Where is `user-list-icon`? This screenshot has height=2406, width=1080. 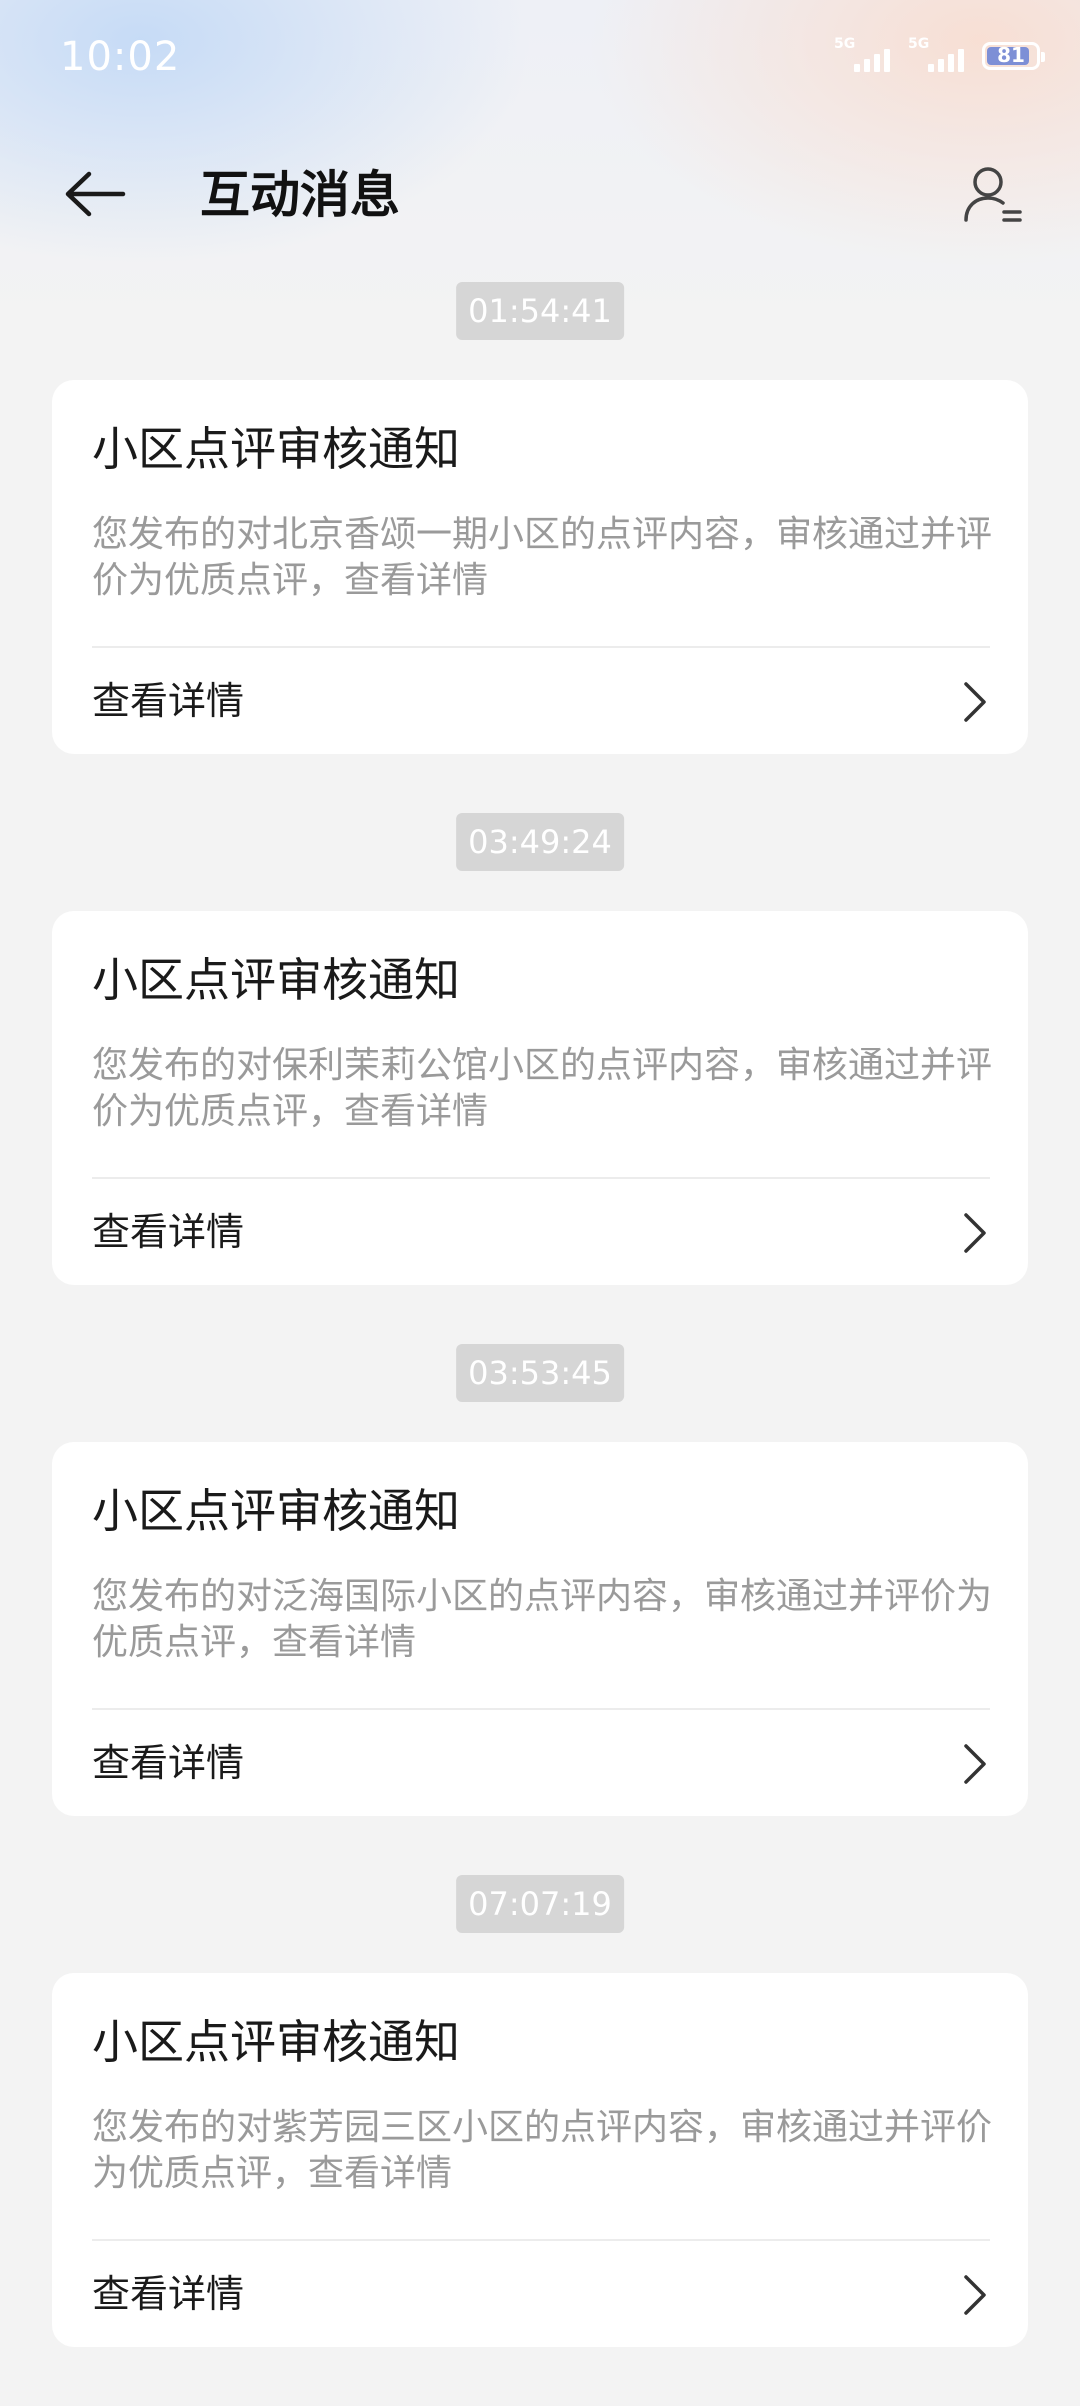
user-list-icon is located at coordinates (993, 194).